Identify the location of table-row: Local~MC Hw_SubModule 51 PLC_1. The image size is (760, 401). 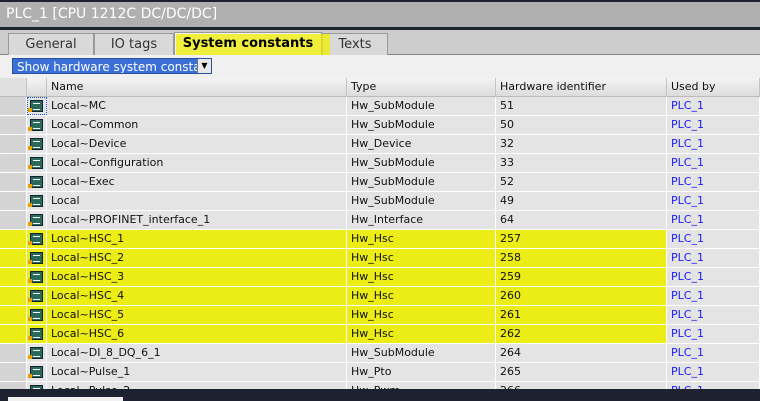
(380, 106).